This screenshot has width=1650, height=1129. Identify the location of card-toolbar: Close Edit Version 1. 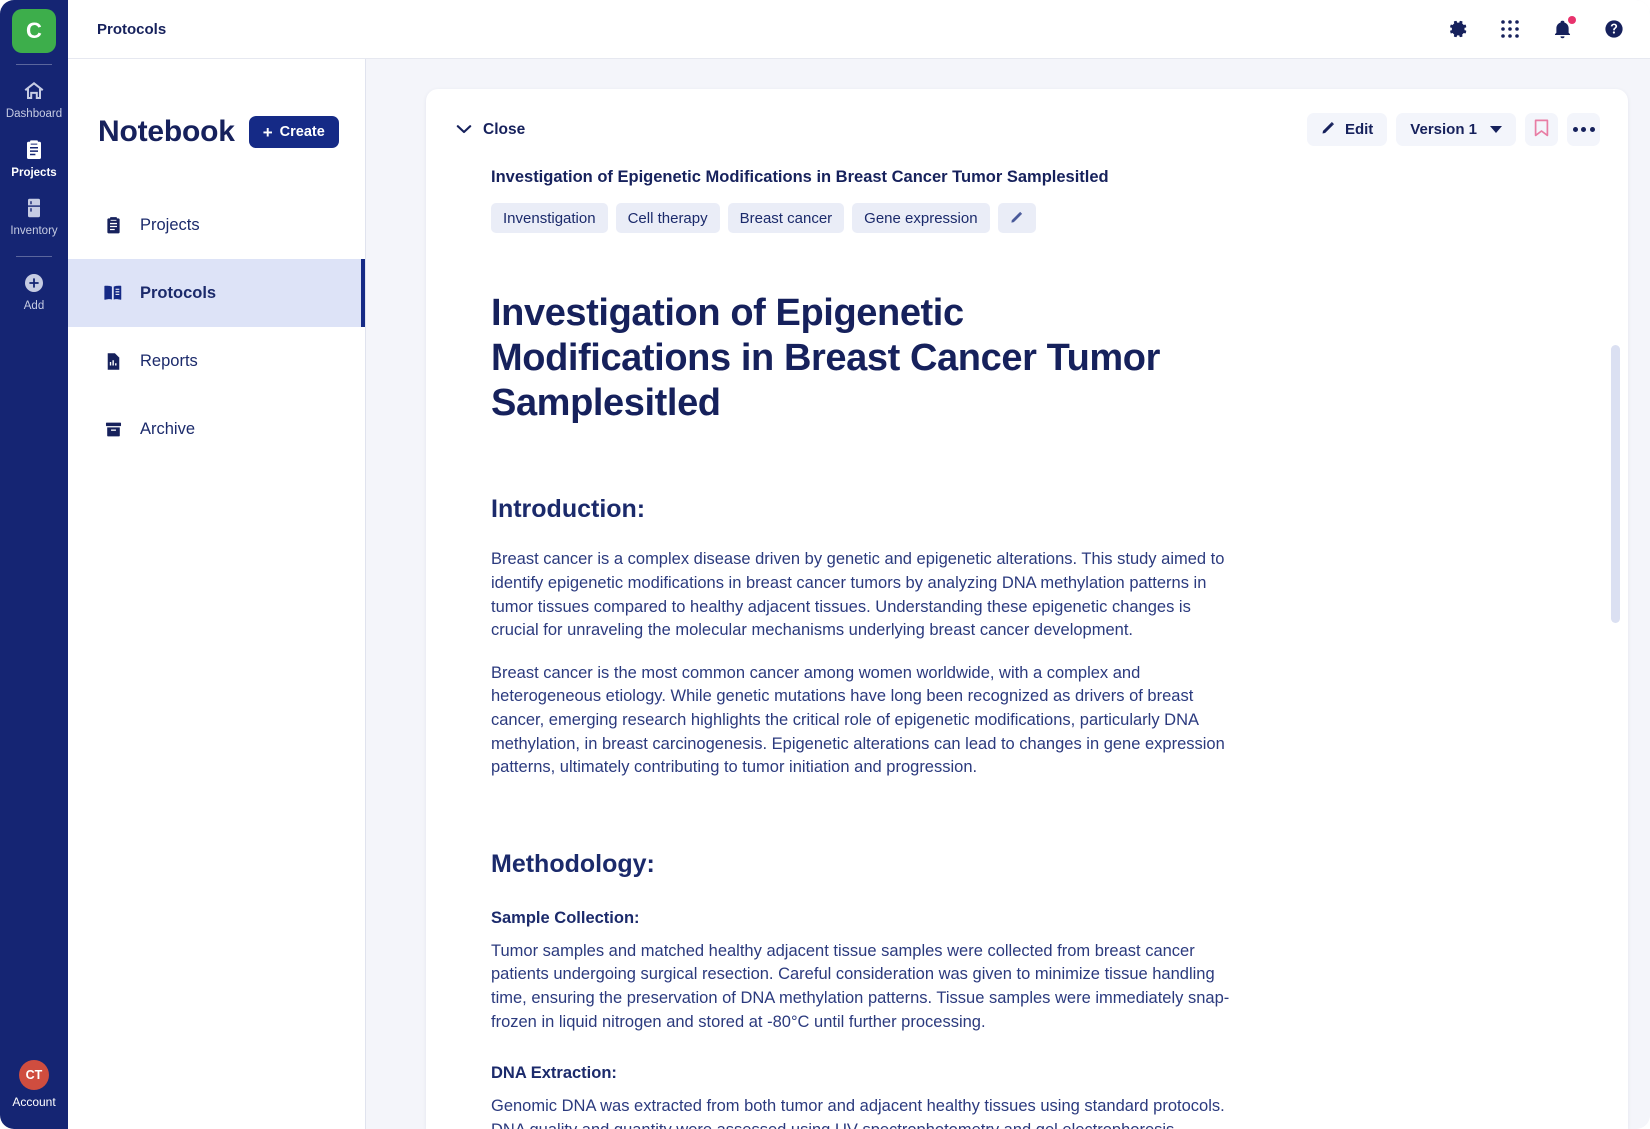
(1027, 117).